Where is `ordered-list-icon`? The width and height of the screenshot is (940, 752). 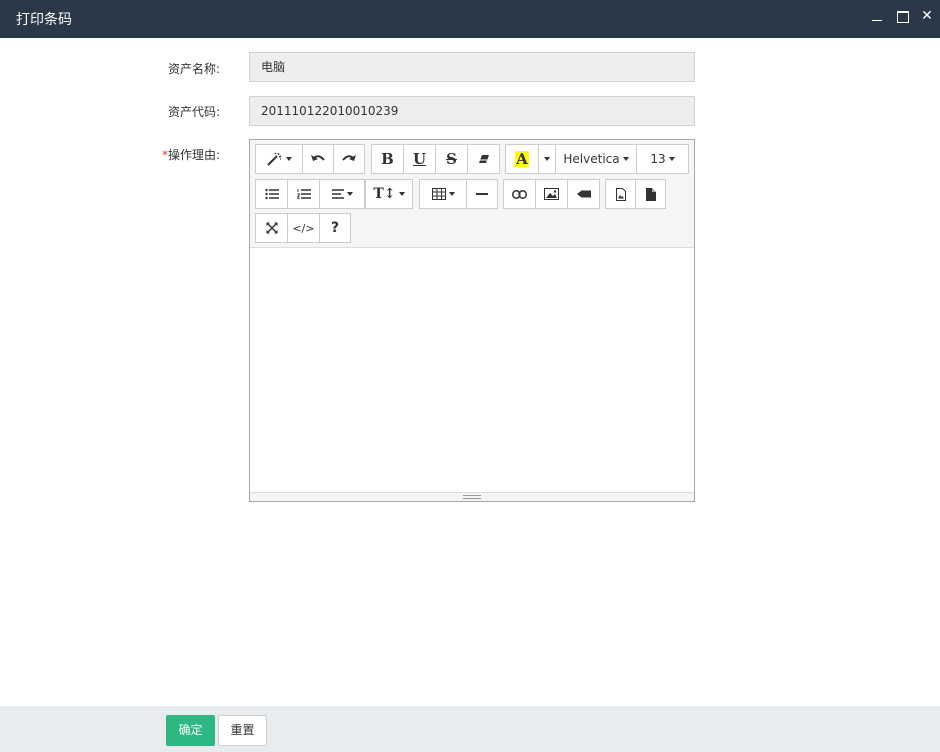 ordered-list-icon is located at coordinates (303, 194).